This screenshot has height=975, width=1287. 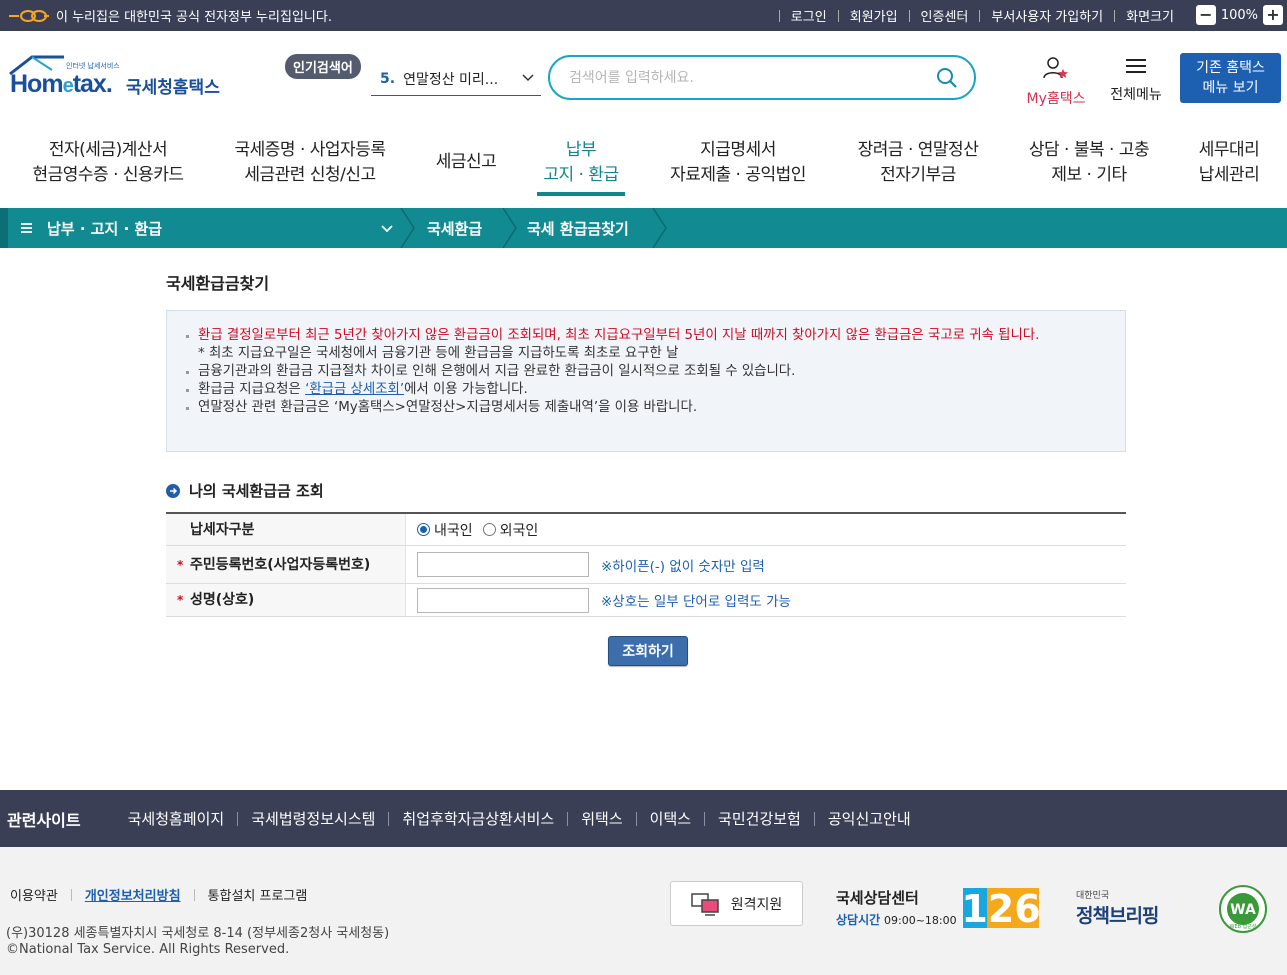 What do you see at coordinates (29, 16) in the screenshot?
I see `gov-symbol-icon` at bounding box center [29, 16].